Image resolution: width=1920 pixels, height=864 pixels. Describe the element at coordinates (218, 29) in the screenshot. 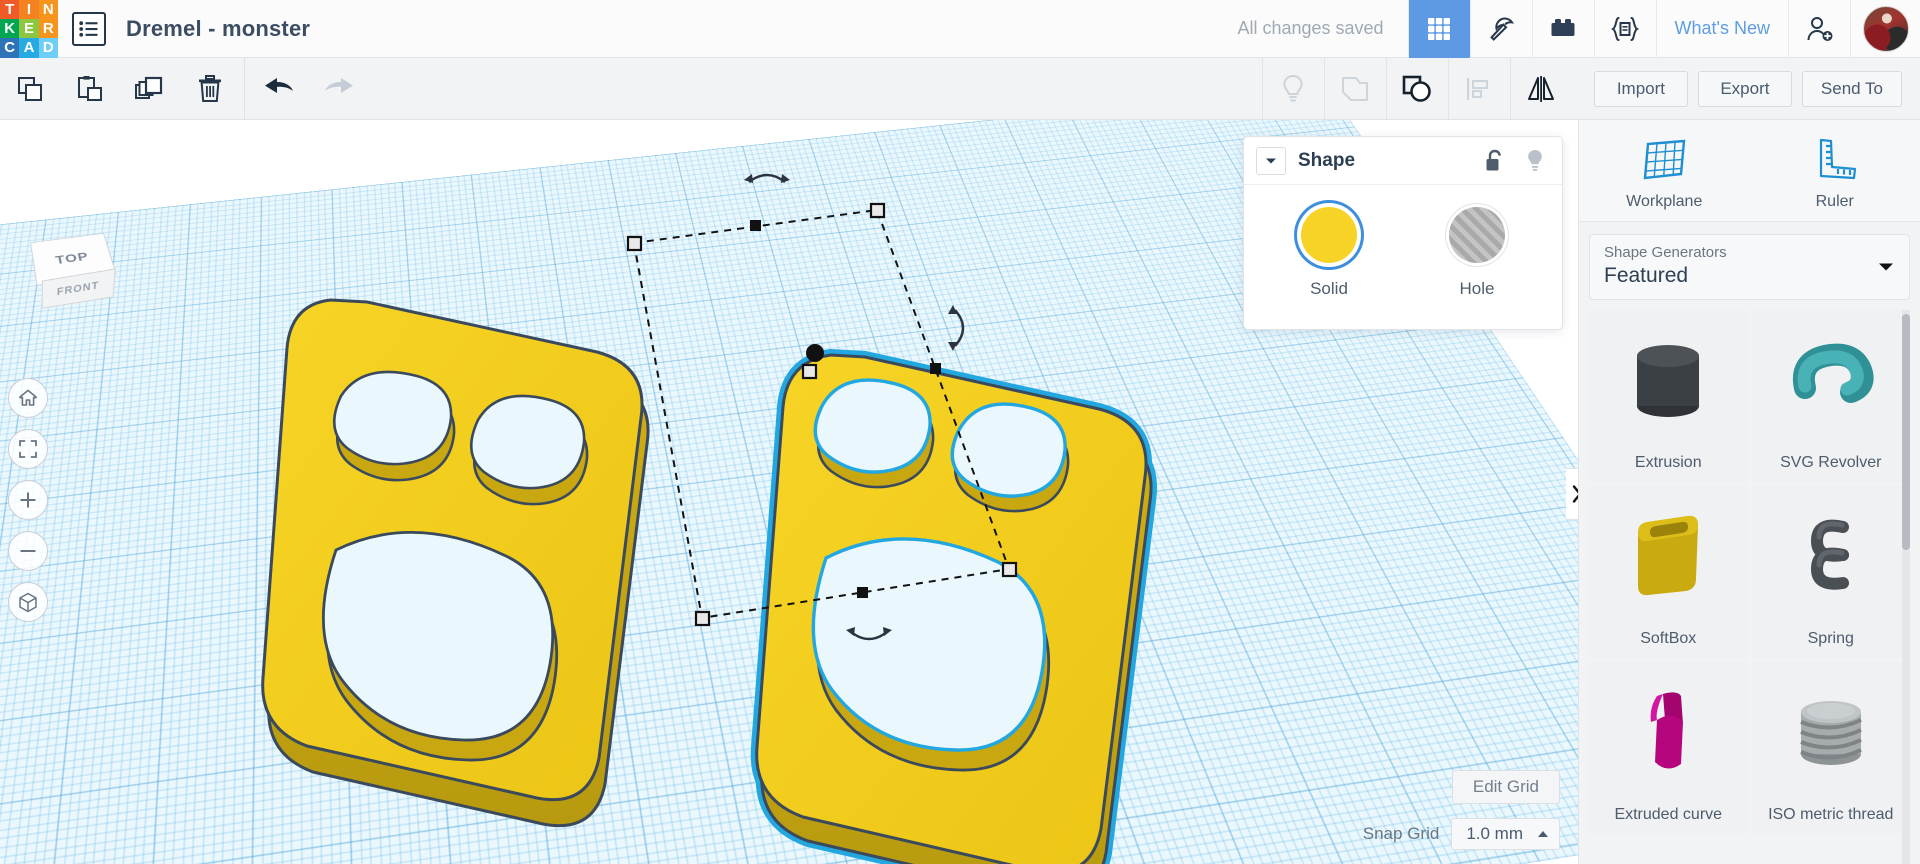

I see `document-title: Dremel - monster` at that location.